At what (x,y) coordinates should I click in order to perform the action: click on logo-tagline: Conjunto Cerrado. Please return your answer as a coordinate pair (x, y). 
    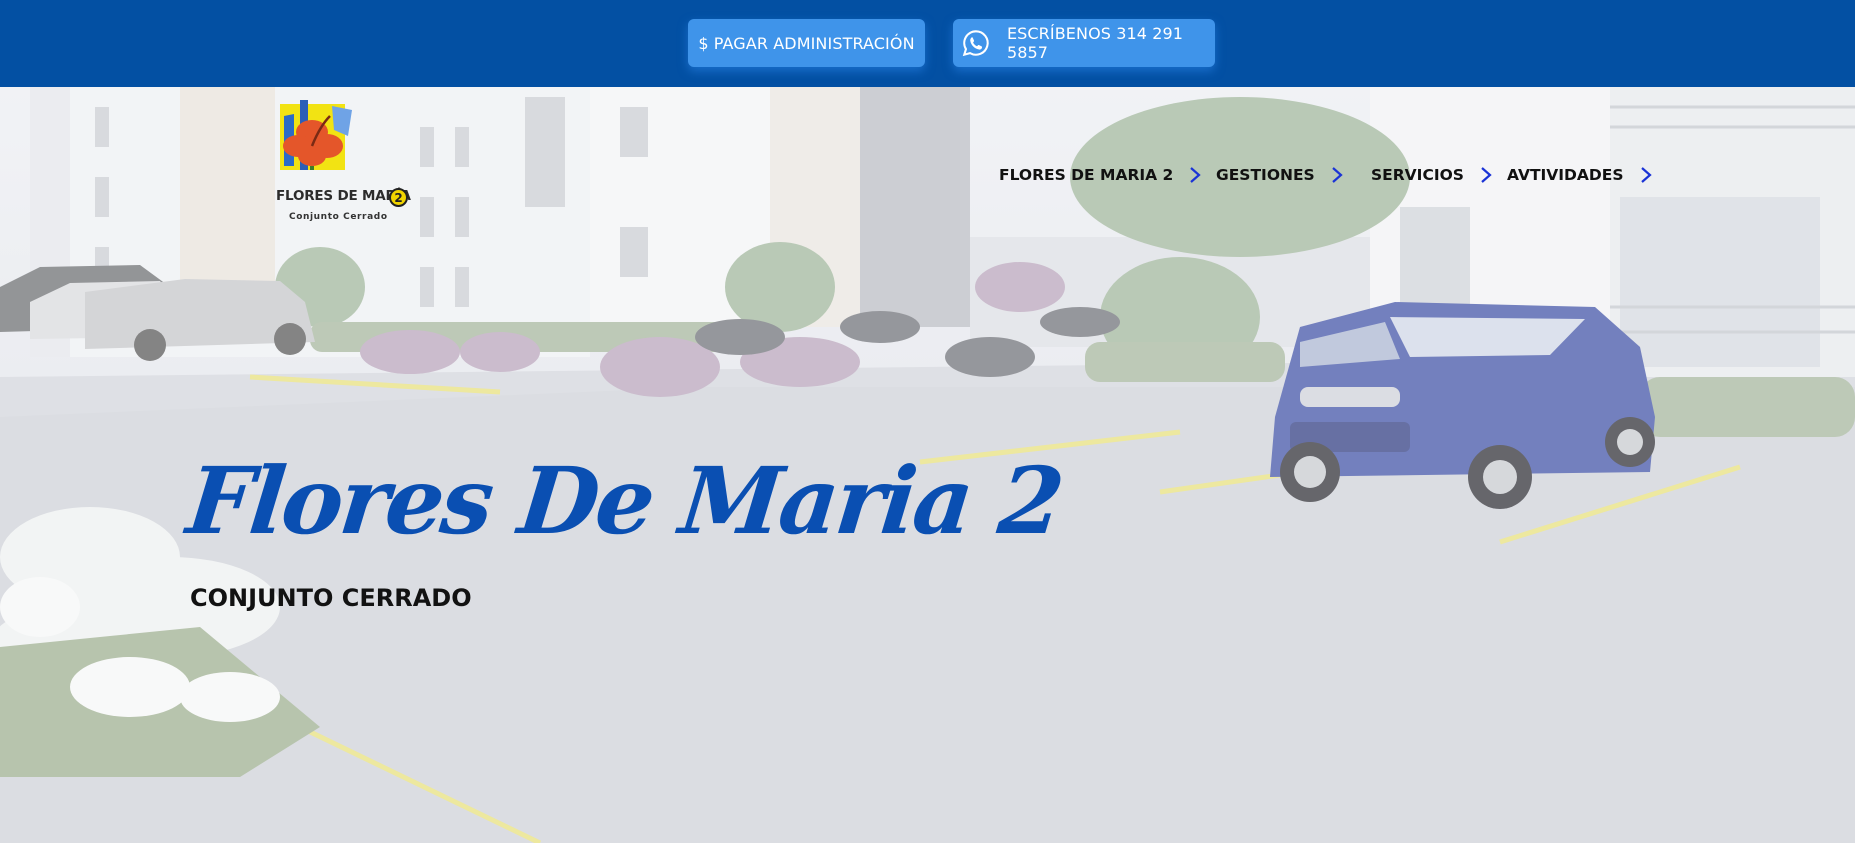
    Looking at the image, I should click on (338, 217).